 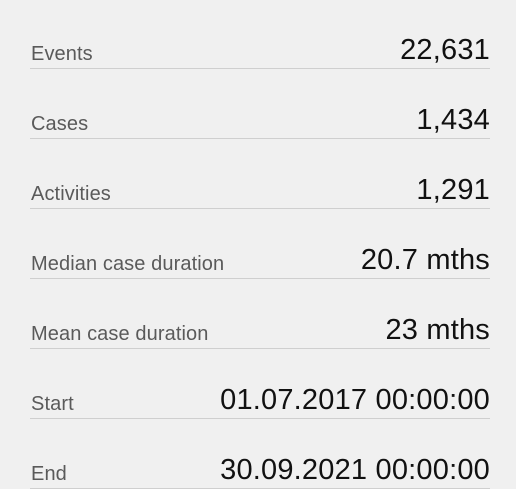 What do you see at coordinates (260, 103) in the screenshot?
I see `stat-row-cases: Cases 1,434` at bounding box center [260, 103].